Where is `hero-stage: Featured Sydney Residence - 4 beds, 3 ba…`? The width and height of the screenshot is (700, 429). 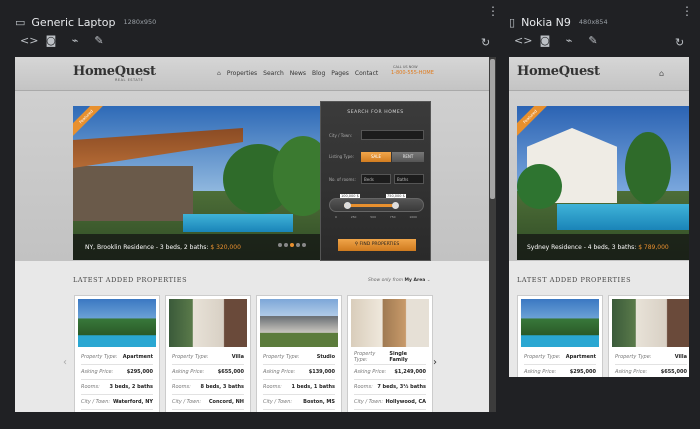
hero-stage: Featured Sydney Residence - 4 beds, 3 ba… is located at coordinates (599, 176).